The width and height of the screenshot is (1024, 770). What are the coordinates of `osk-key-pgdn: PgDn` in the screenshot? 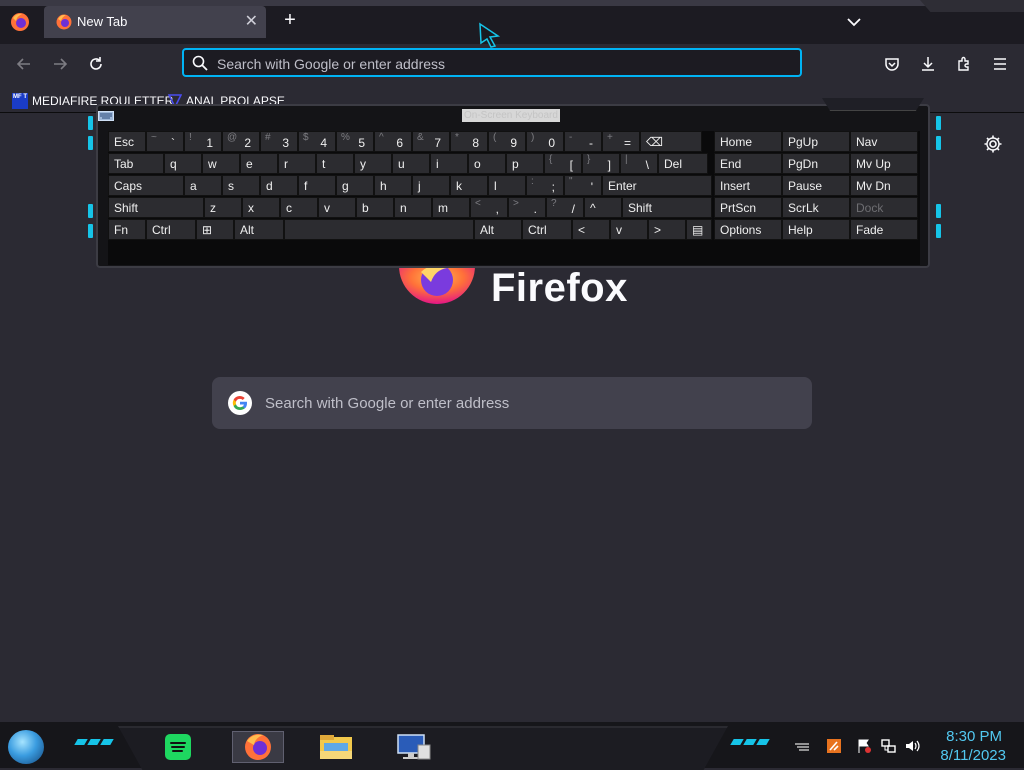 It's located at (816, 163).